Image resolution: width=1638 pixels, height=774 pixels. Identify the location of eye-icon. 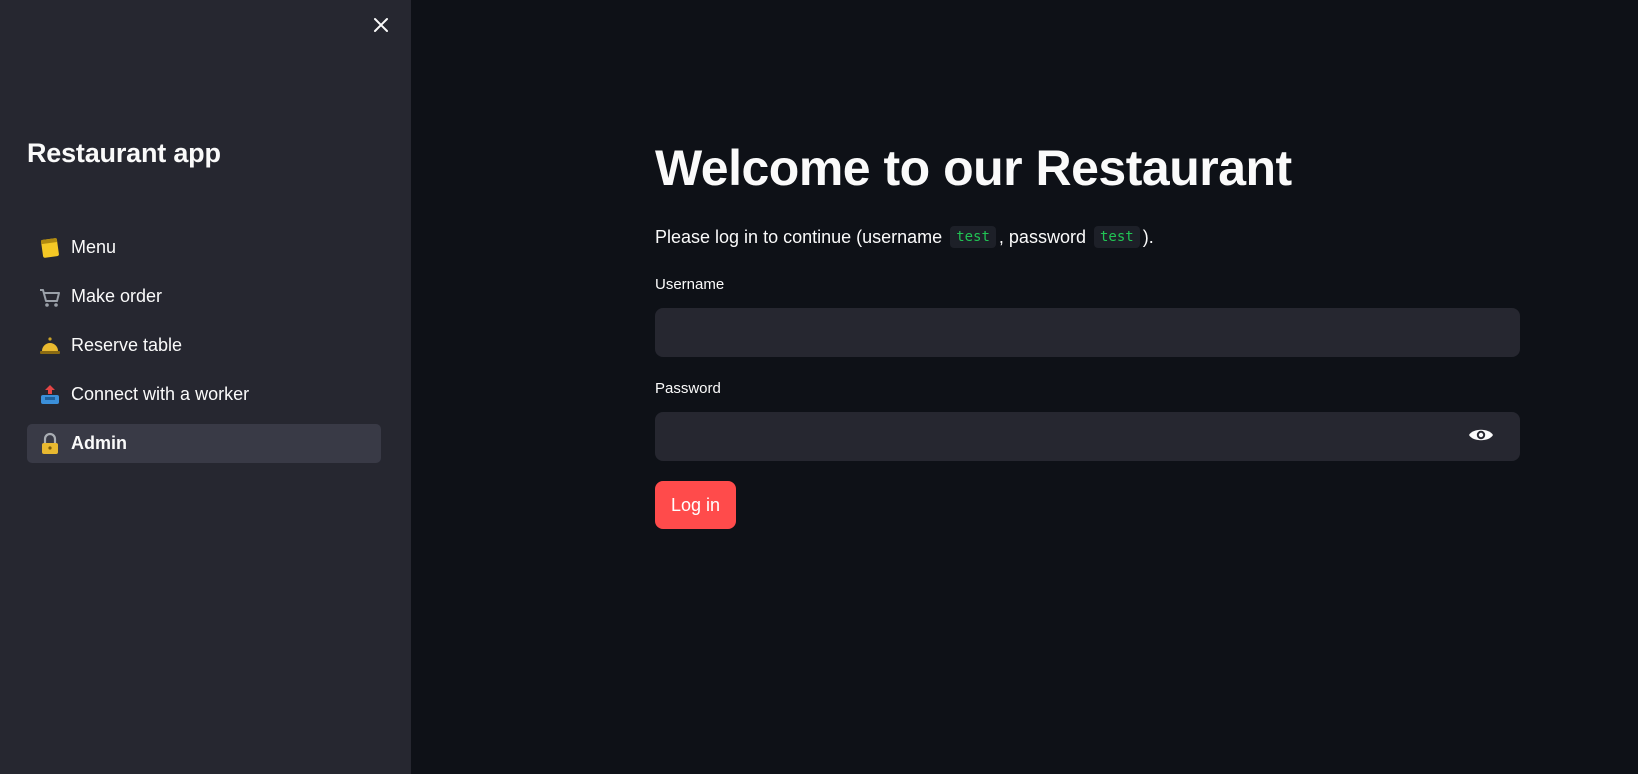
(1481, 437).